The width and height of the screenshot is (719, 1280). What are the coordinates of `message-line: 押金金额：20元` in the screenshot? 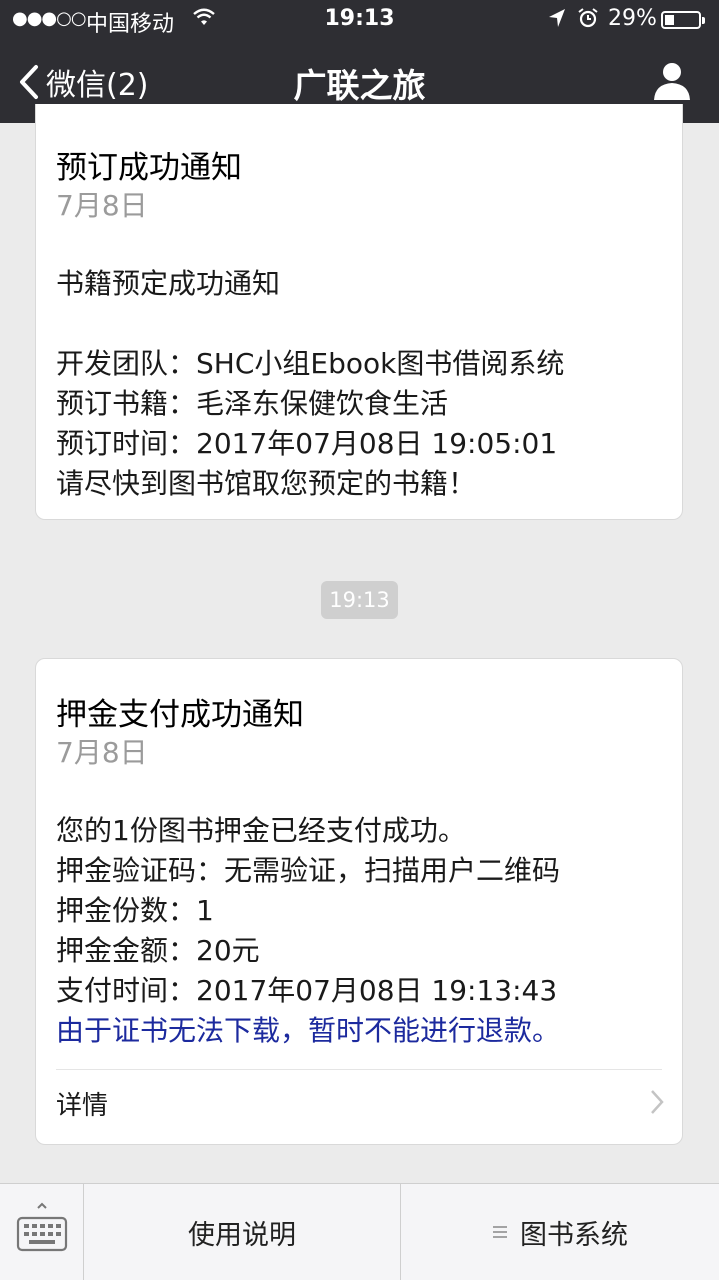 It's located at (158, 950).